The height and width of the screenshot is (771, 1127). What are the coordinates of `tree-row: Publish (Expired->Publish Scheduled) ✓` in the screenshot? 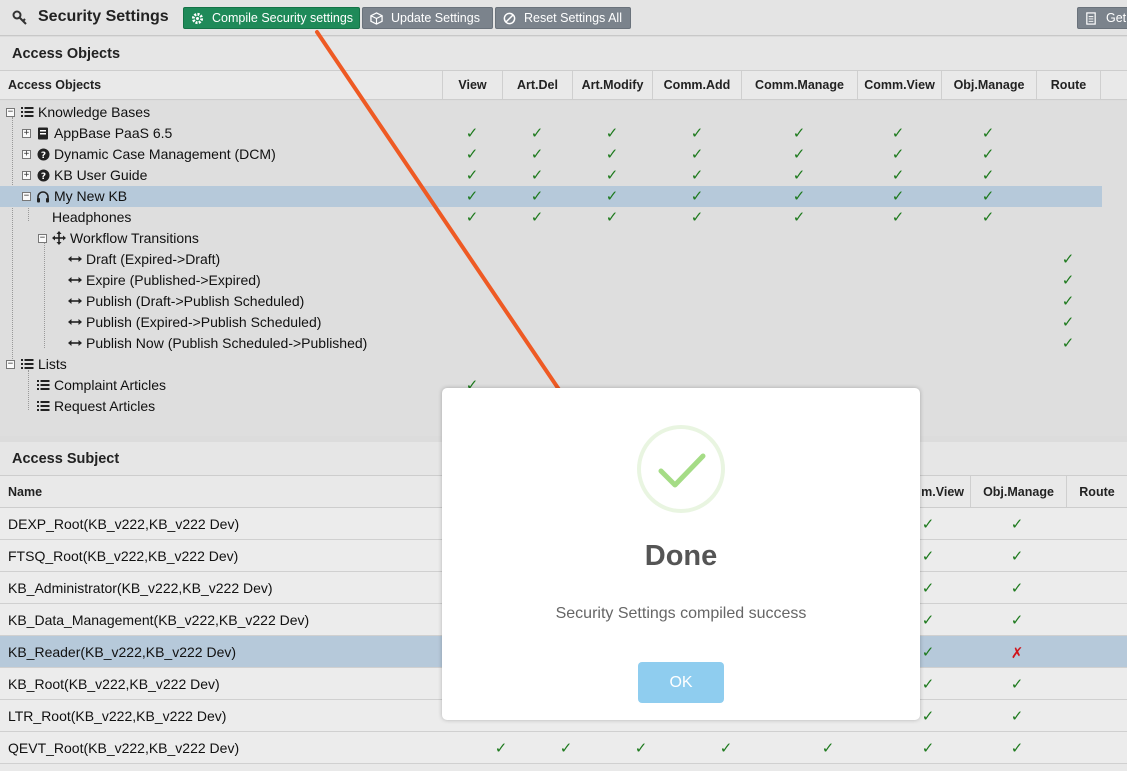 It's located at (551, 322).